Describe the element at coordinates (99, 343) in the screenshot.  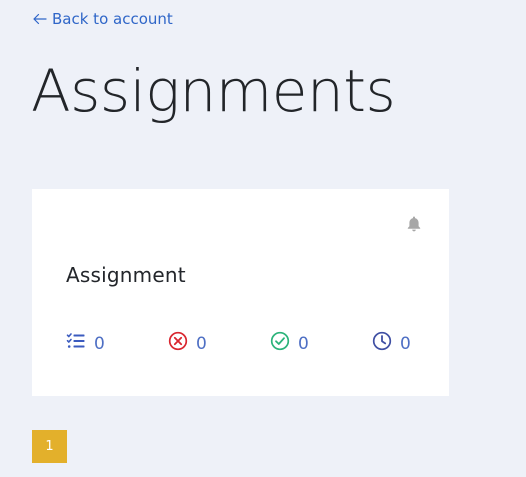
I see `stat-total-value: 0` at that location.